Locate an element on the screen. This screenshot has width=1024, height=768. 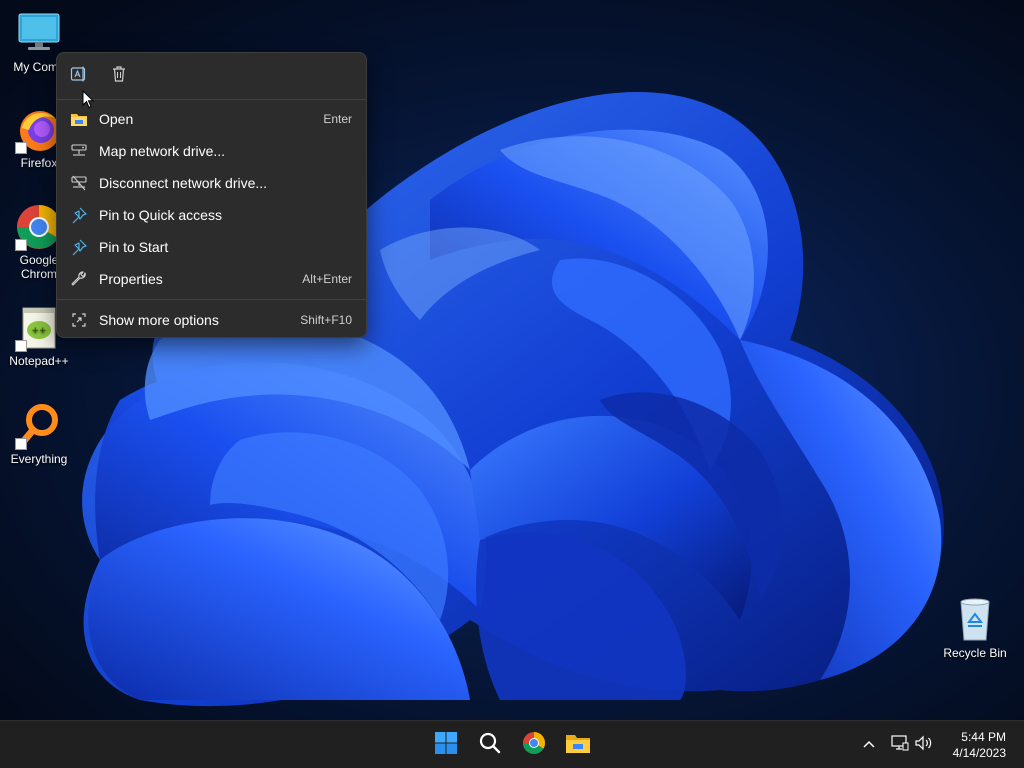
start-button is located at coordinates (446, 745).